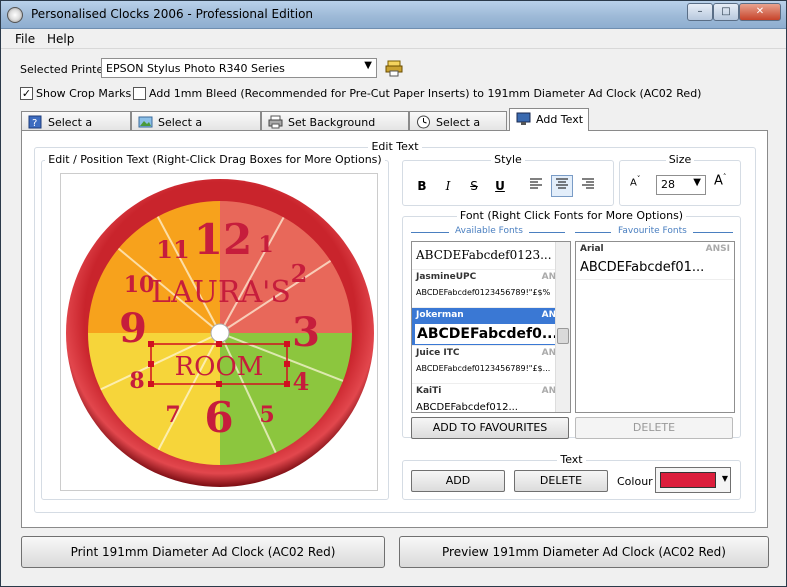 The width and height of the screenshot is (787, 587). Describe the element at coordinates (64, 69) in the screenshot. I see `selected-printer-label: Selected Printer` at that location.